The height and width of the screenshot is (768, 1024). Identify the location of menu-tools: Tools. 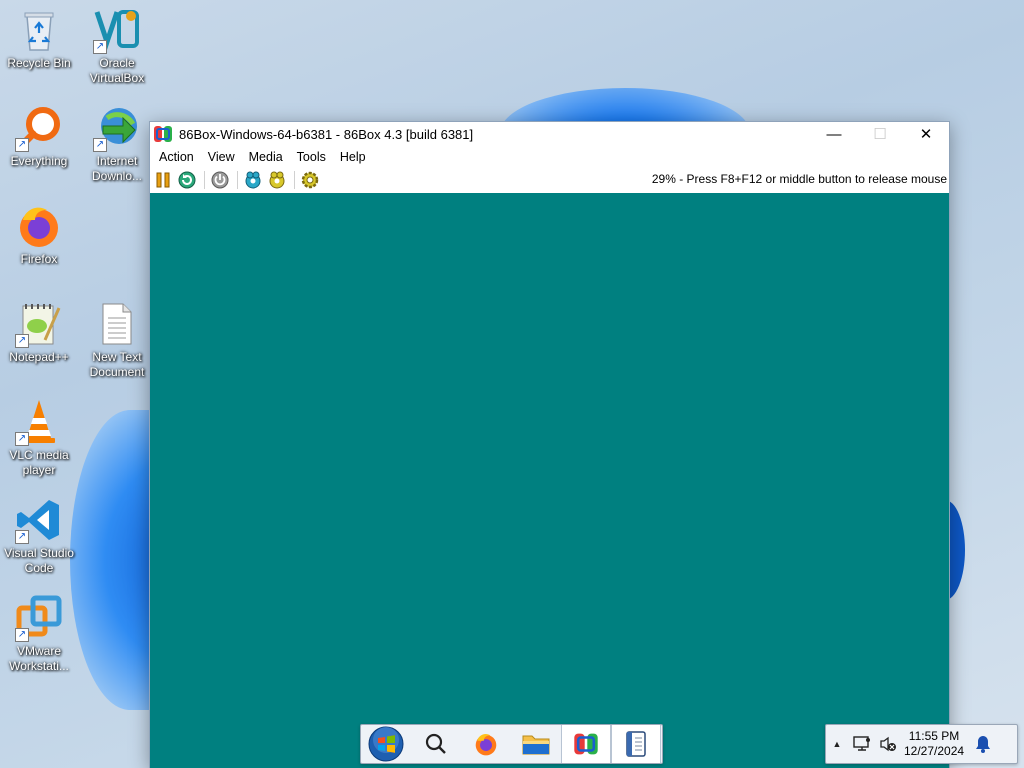
(311, 157).